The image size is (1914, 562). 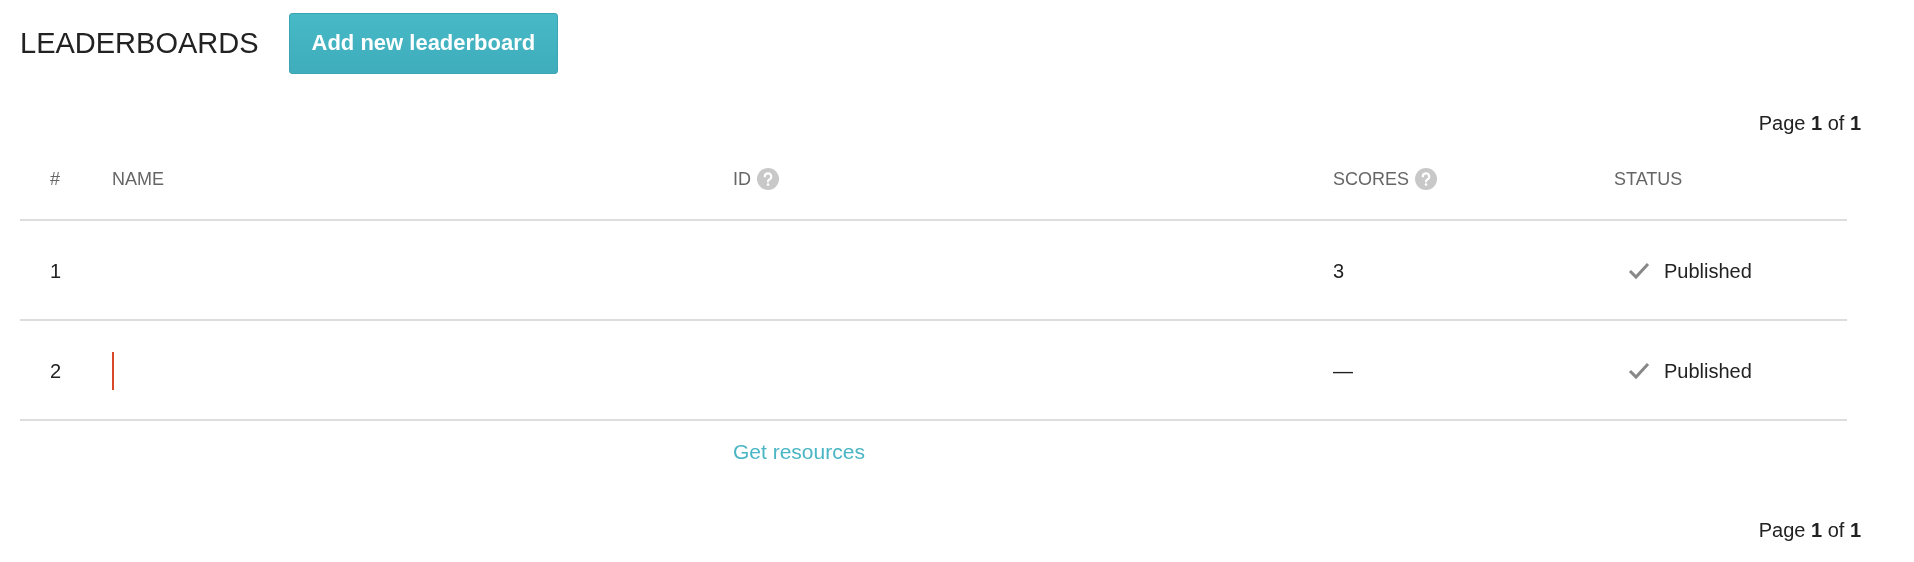 I want to click on get-resources-link: Get resources, so click(x=799, y=452).